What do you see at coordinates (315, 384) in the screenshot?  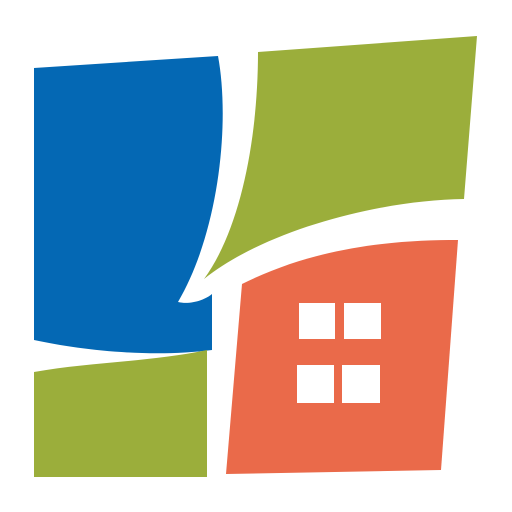 I see `window-pane-bottom-left` at bounding box center [315, 384].